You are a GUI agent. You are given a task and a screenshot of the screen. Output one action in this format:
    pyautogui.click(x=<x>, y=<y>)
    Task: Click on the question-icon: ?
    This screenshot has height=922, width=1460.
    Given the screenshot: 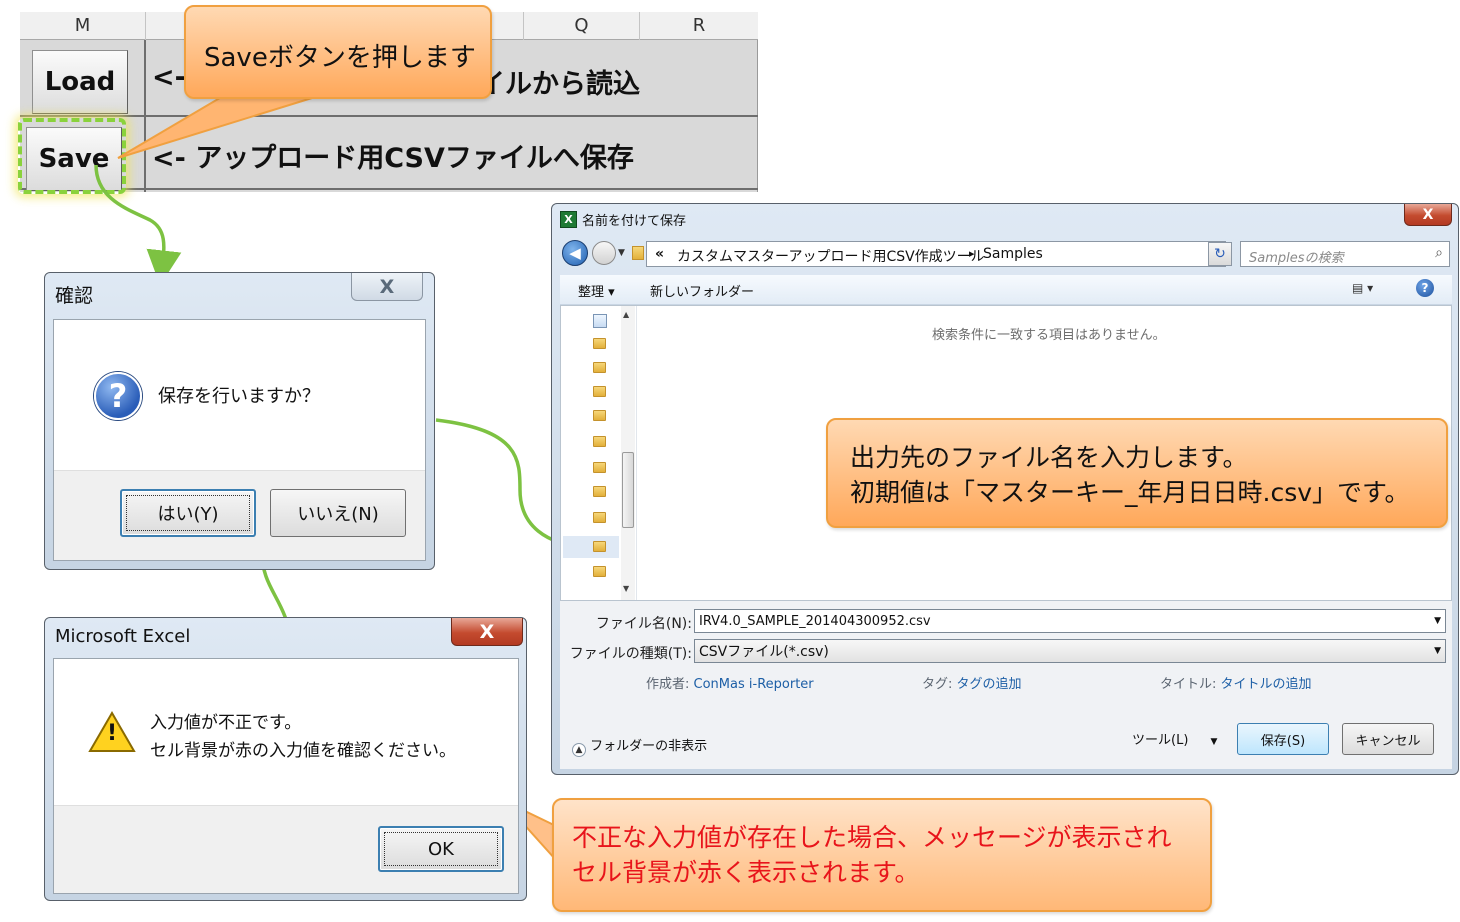 What is the action you would take?
    pyautogui.click(x=118, y=396)
    